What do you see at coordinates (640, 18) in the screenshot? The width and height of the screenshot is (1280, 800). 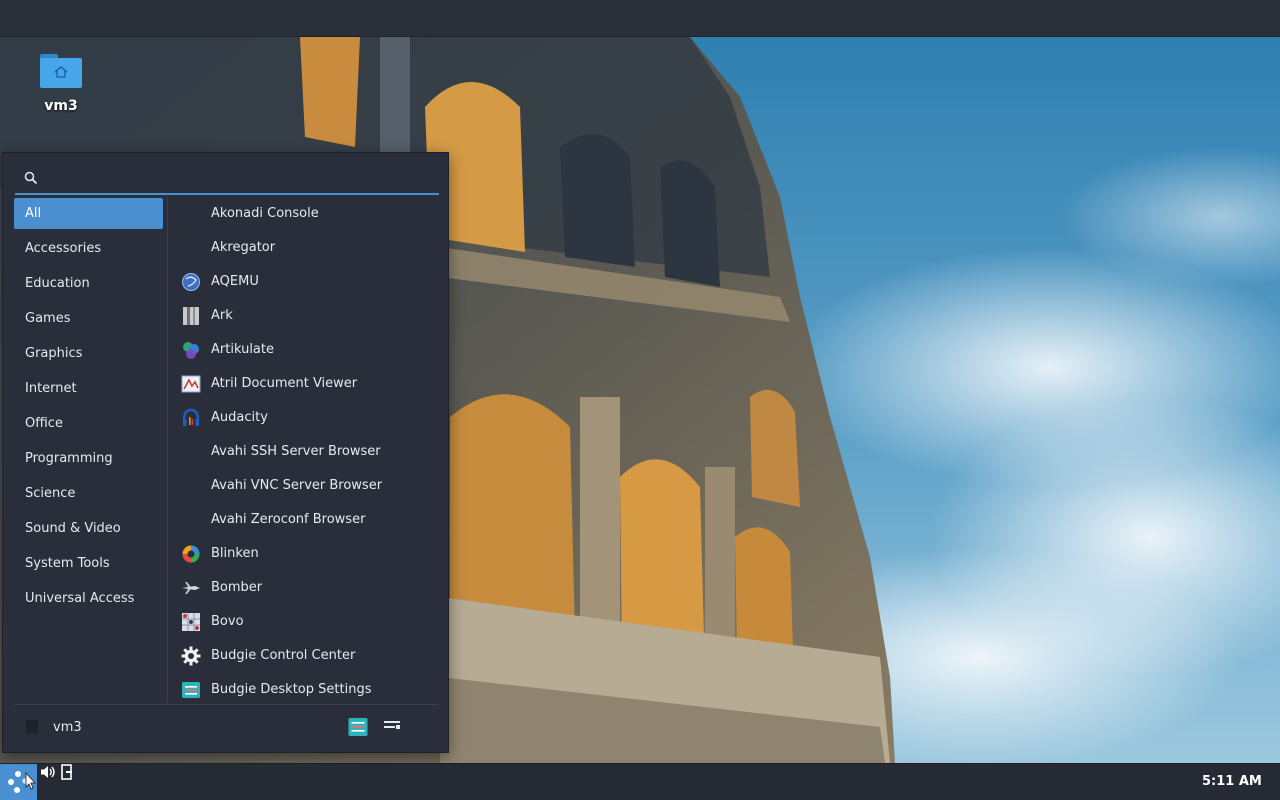 I see `top-panel` at bounding box center [640, 18].